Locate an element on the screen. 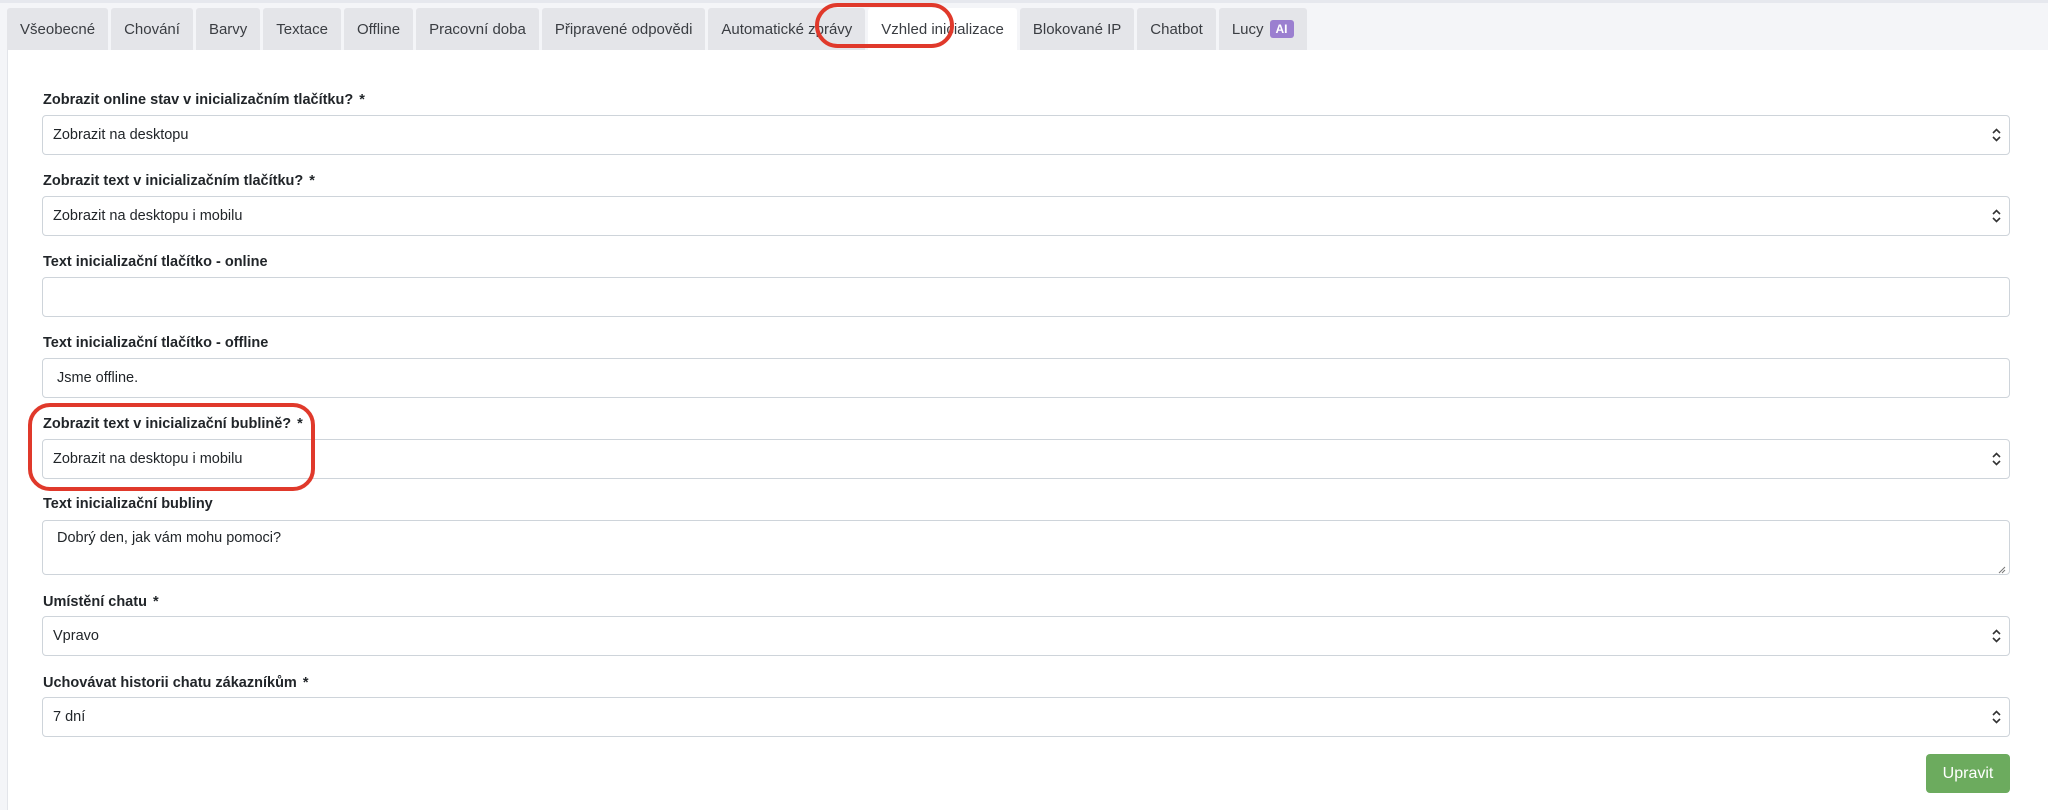  tab-label: Vzhled inicializace is located at coordinates (942, 29).